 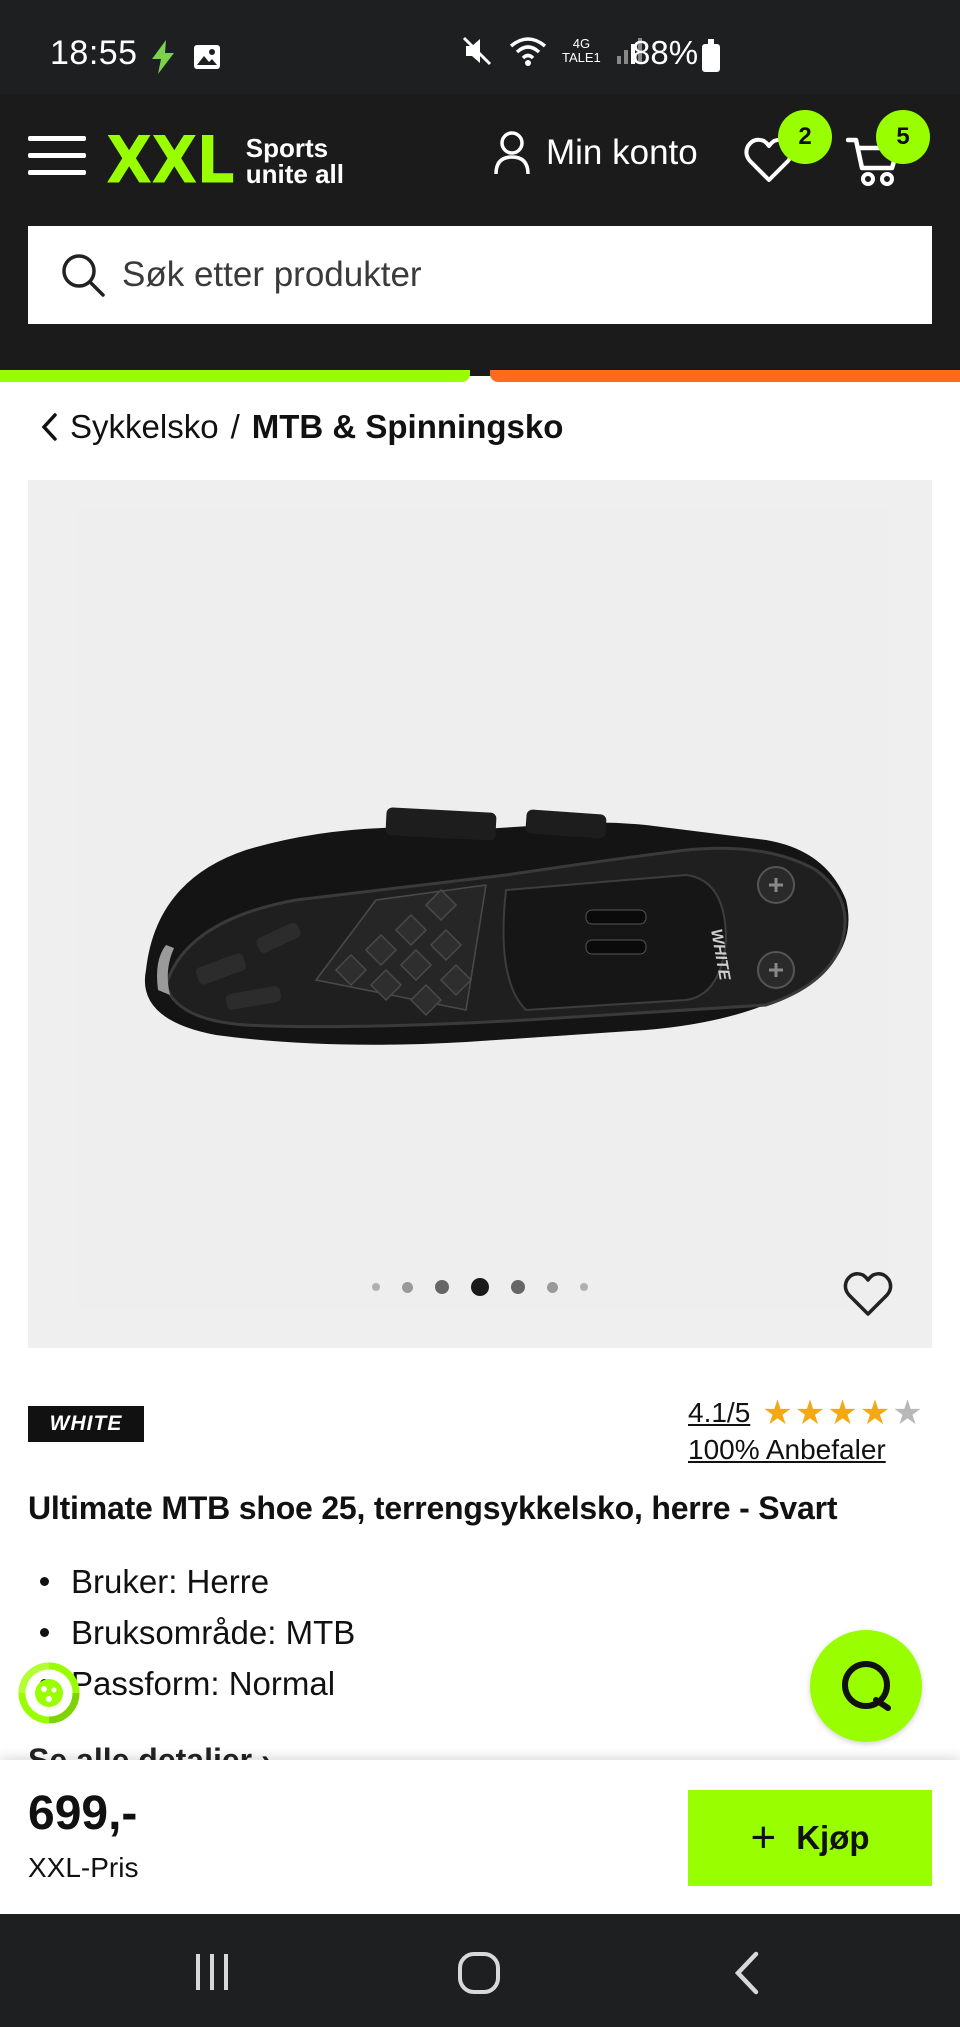 What do you see at coordinates (86, 1424) in the screenshot?
I see `brand-logo: WHITE` at bounding box center [86, 1424].